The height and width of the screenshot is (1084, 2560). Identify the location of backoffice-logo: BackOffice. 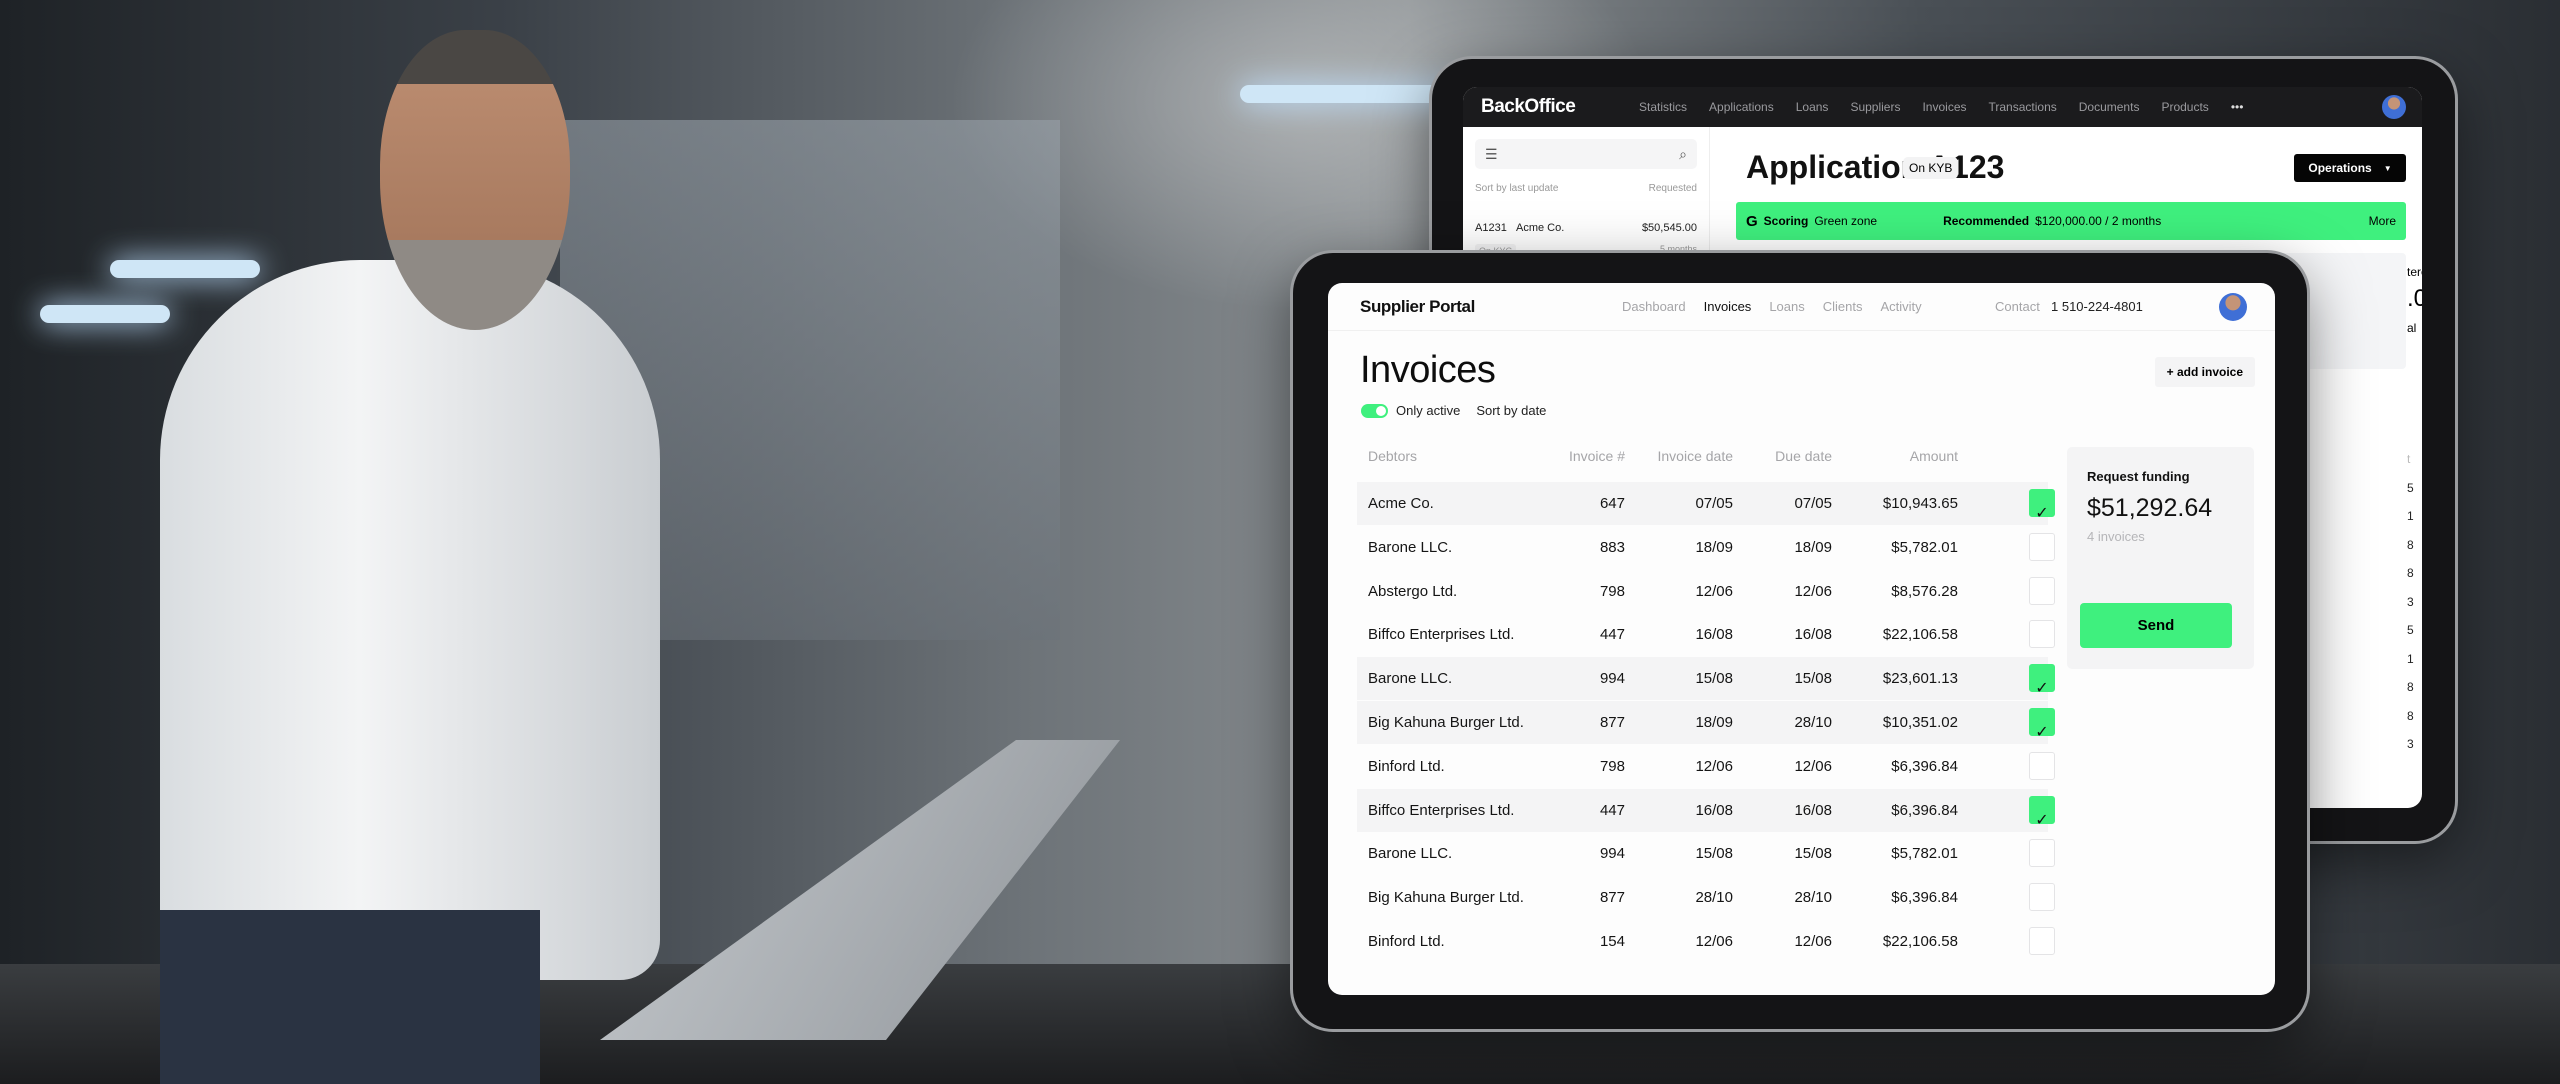
(1528, 106).